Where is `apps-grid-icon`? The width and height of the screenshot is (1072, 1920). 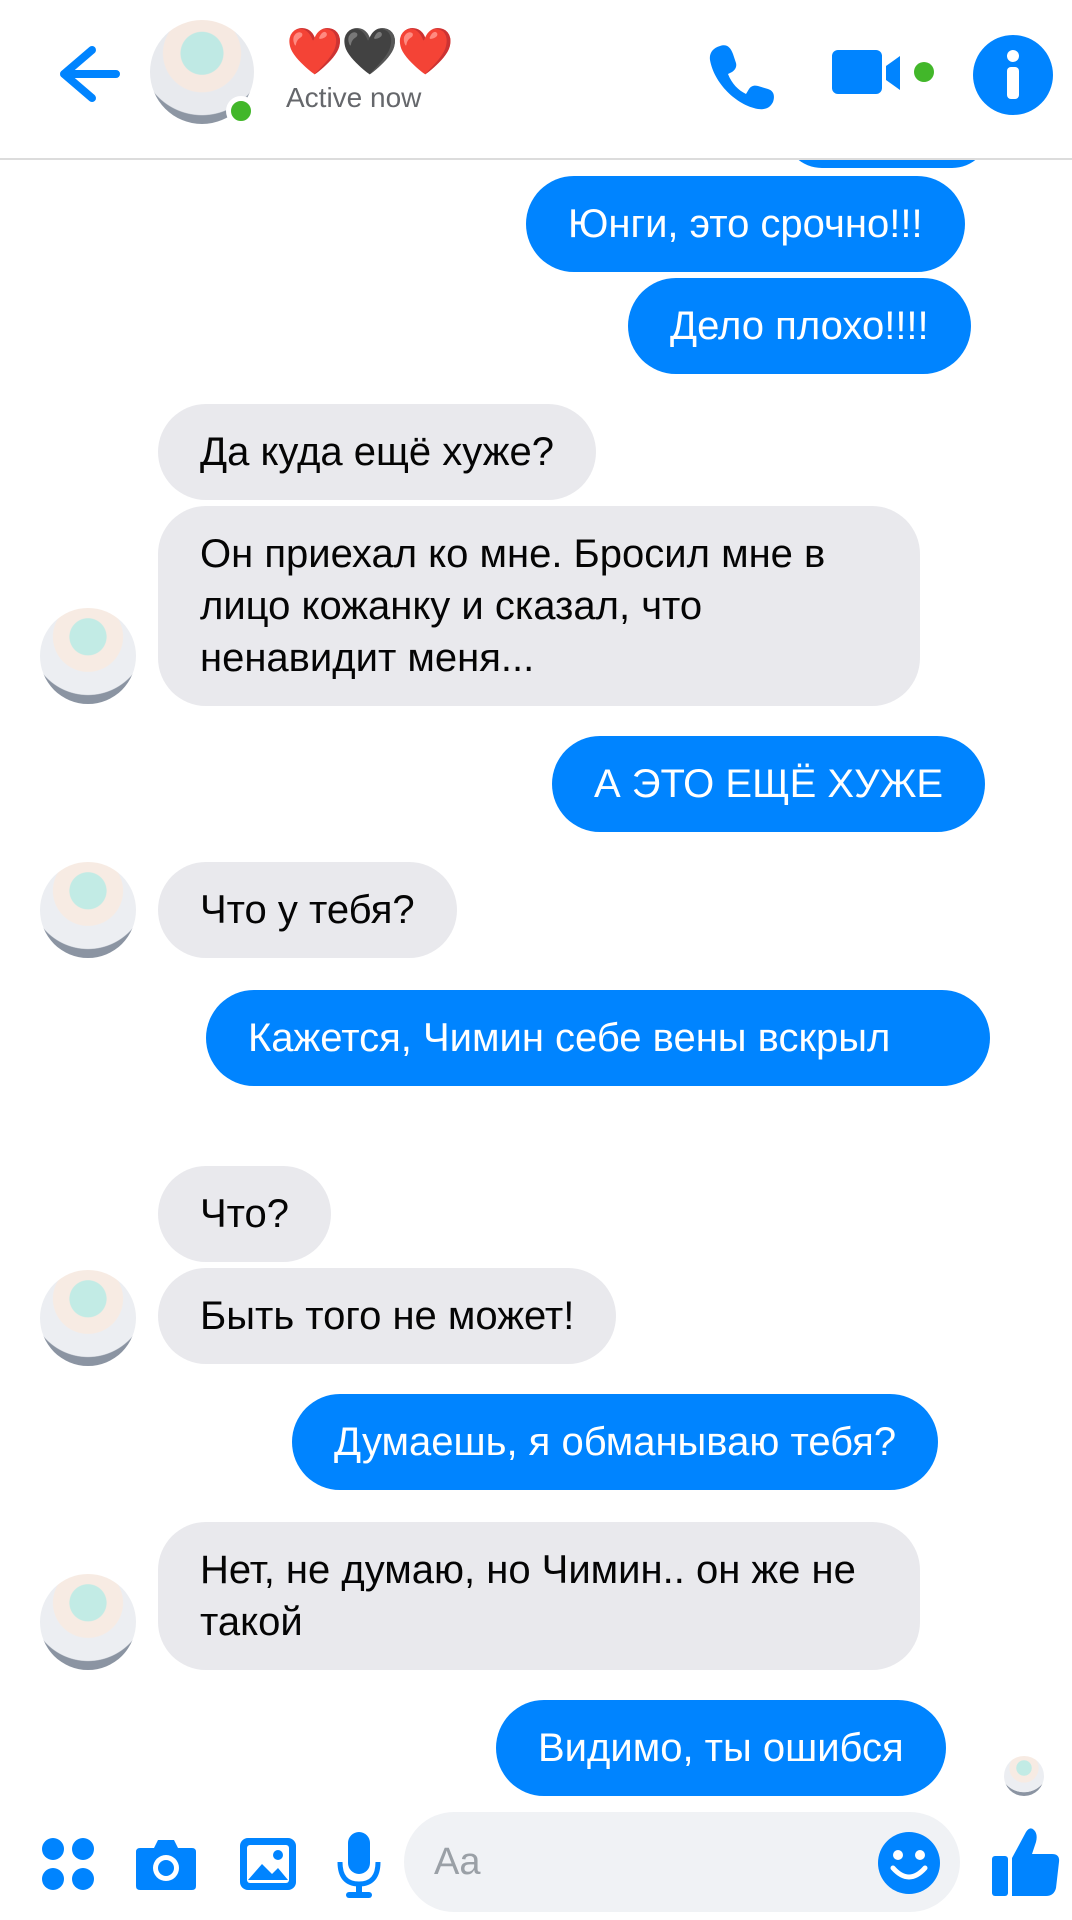
apps-grid-icon is located at coordinates (68, 1864).